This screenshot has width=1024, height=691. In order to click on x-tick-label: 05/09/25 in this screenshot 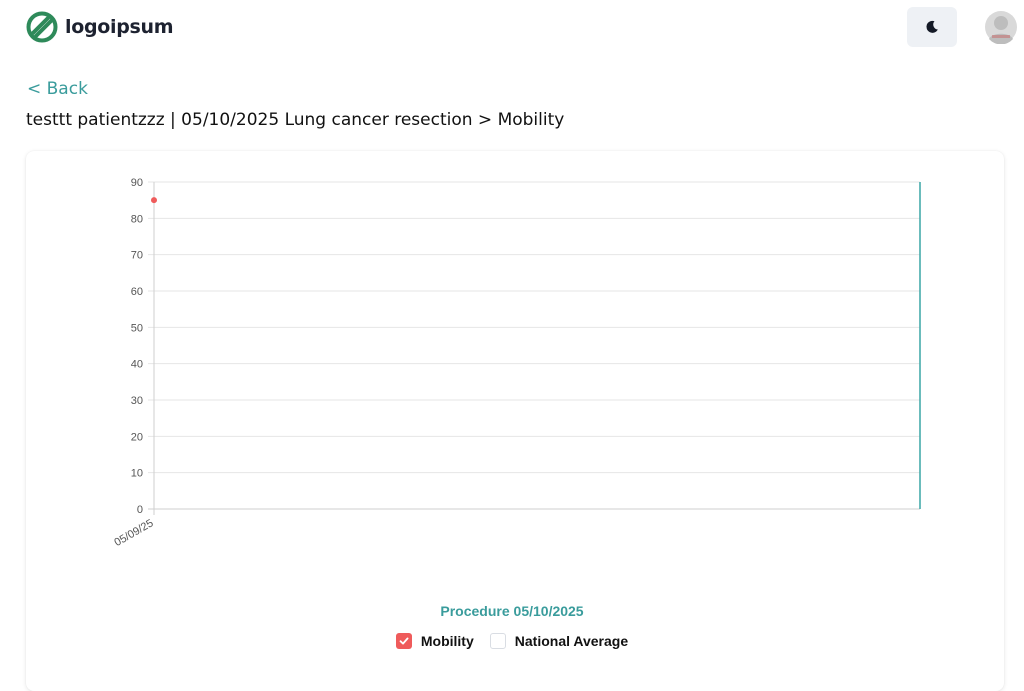, I will do `click(133, 533)`.